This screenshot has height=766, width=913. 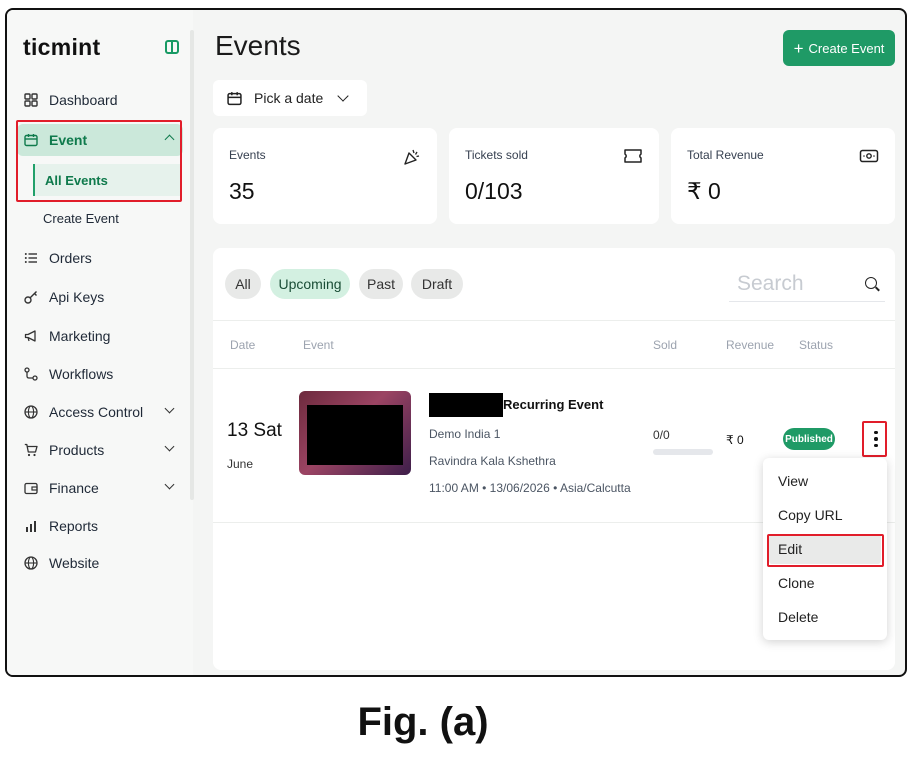 What do you see at coordinates (31, 336) in the screenshot?
I see `megaphone-icon` at bounding box center [31, 336].